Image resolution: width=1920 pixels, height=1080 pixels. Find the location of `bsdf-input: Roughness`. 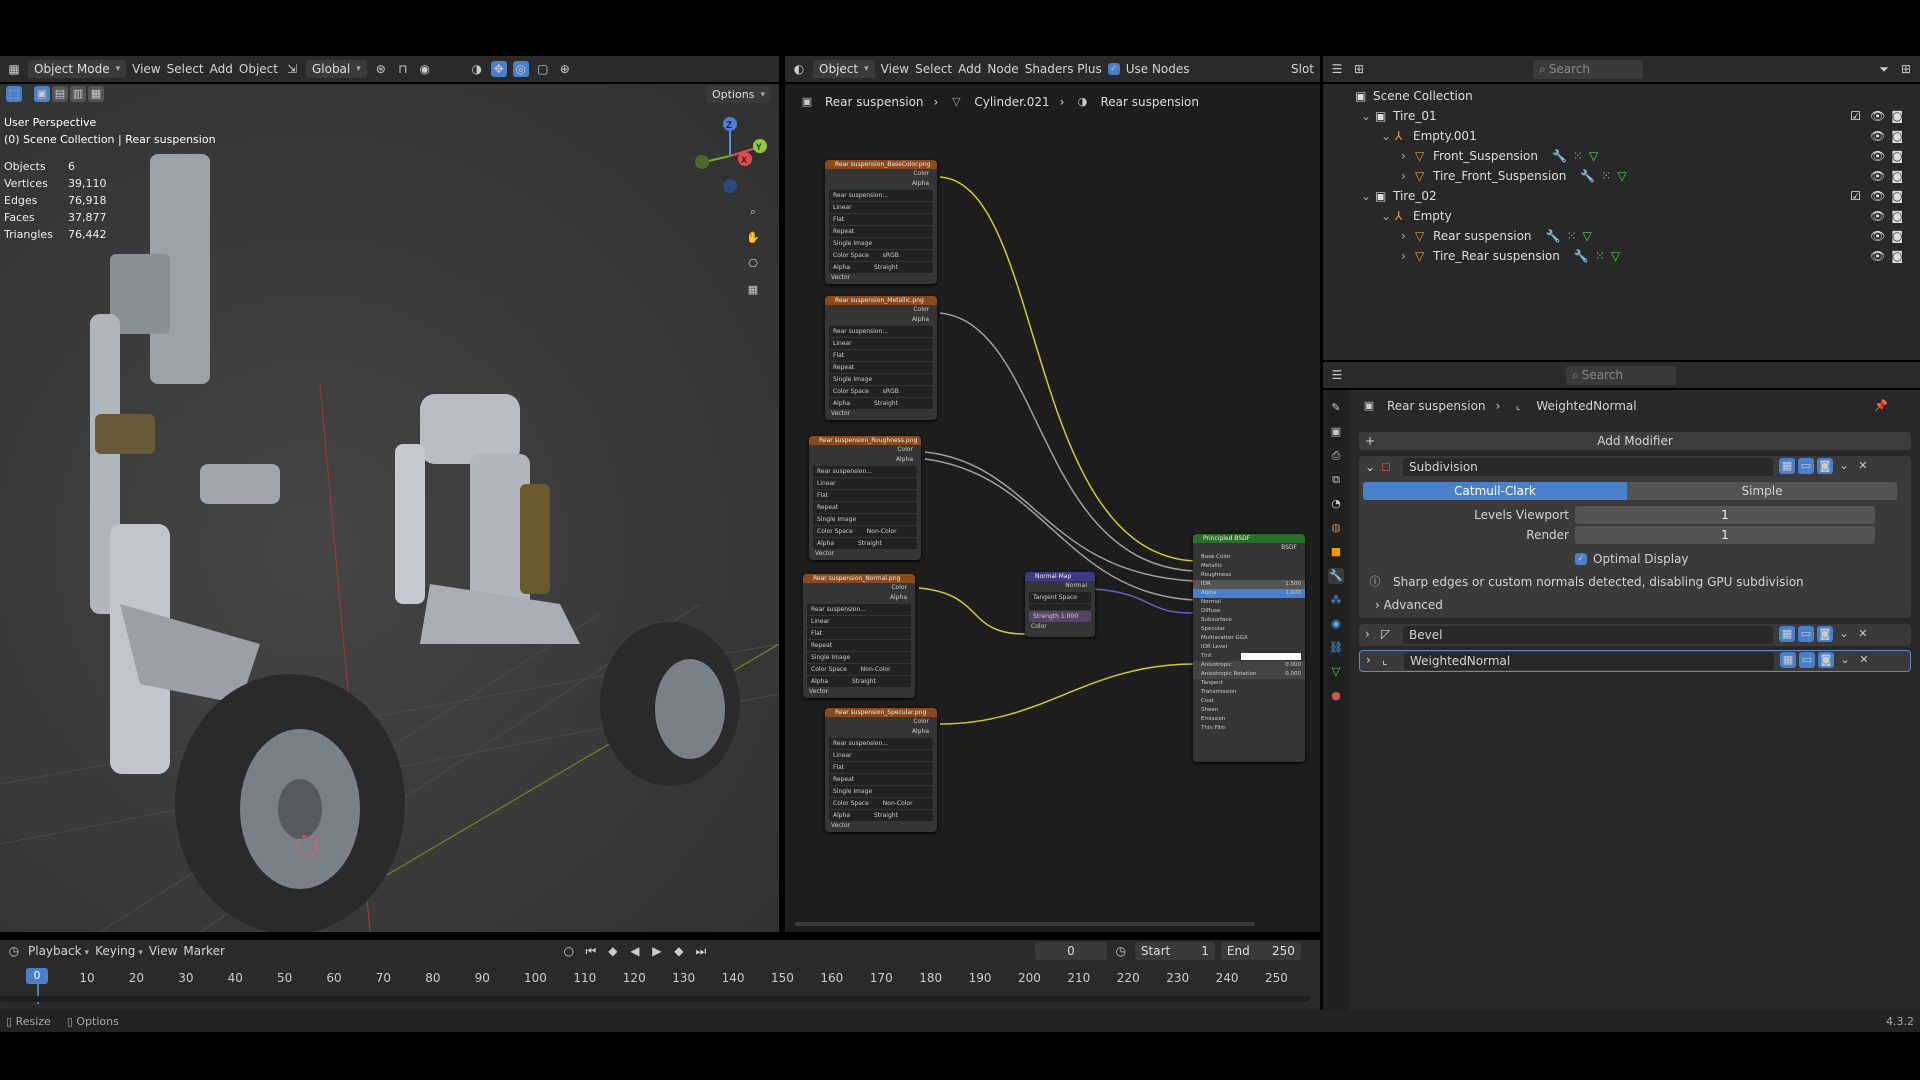

bsdf-input: Roughness is located at coordinates (1249, 575).